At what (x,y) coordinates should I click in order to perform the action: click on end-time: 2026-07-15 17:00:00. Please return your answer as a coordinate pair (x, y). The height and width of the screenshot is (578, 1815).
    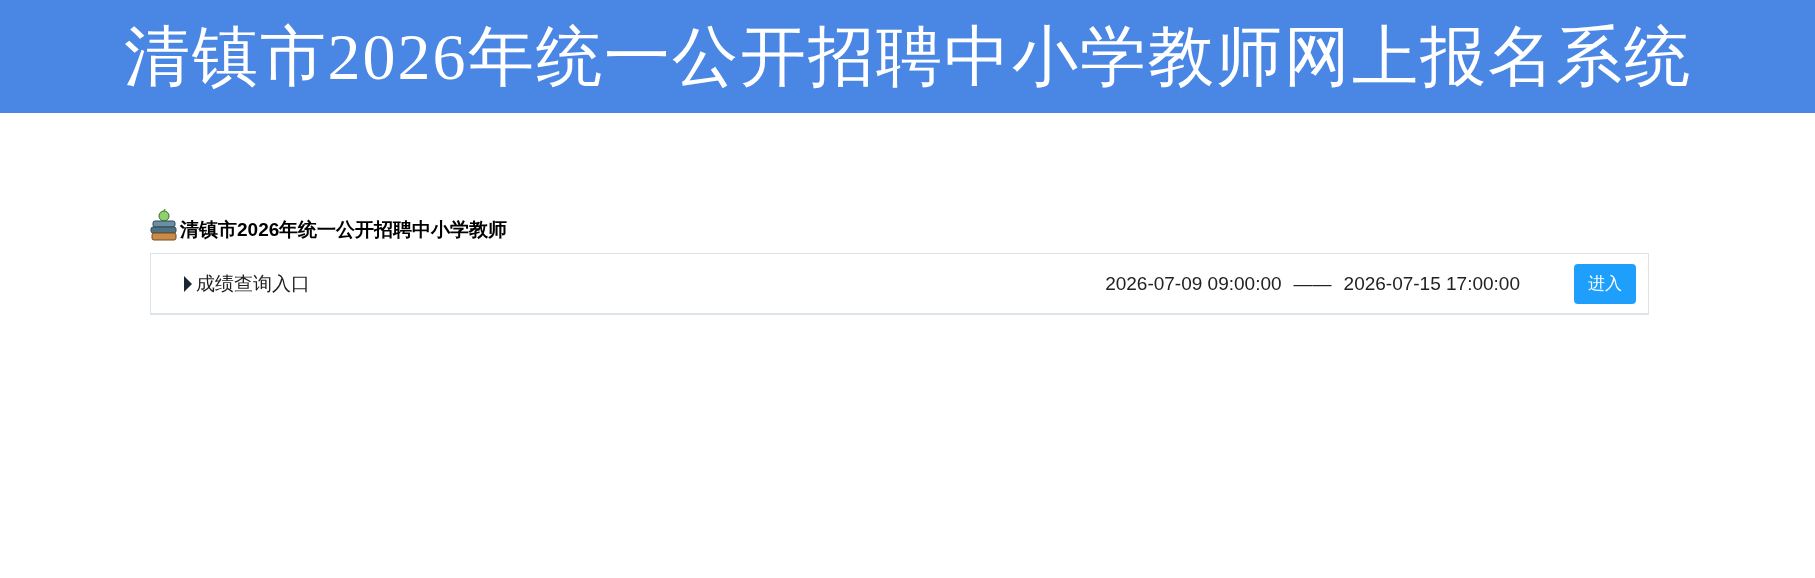
    Looking at the image, I should click on (1431, 283).